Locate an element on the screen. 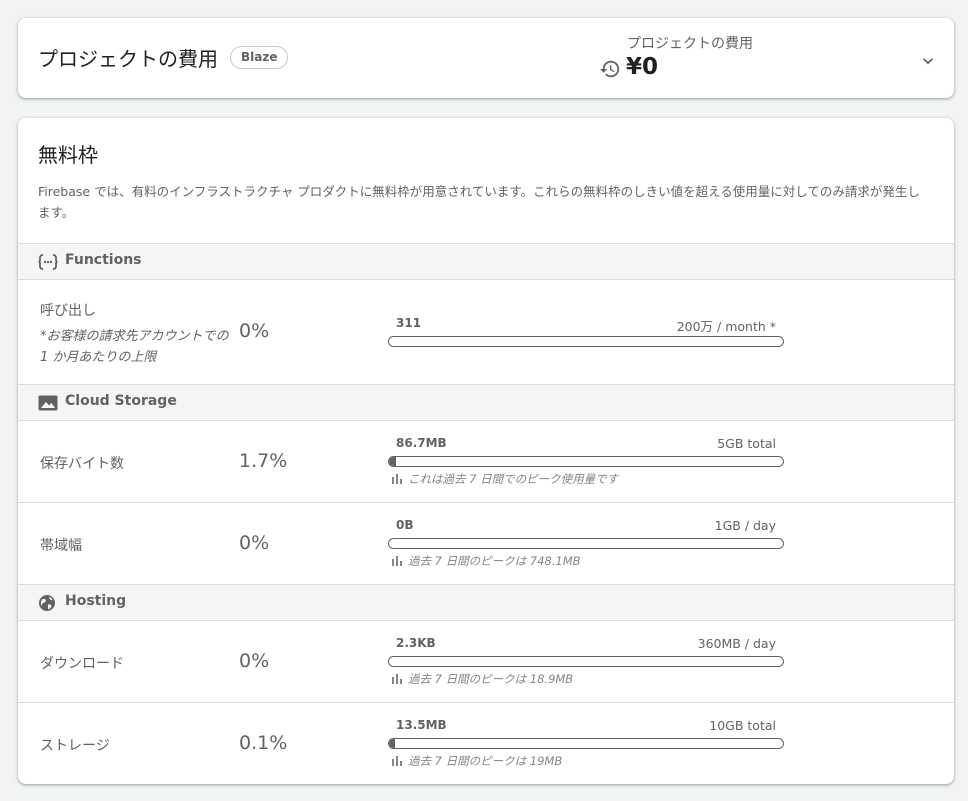 The height and width of the screenshot is (801, 968). usage-peak: これは過去 7 日間でのピーク使用量です is located at coordinates (505, 479).